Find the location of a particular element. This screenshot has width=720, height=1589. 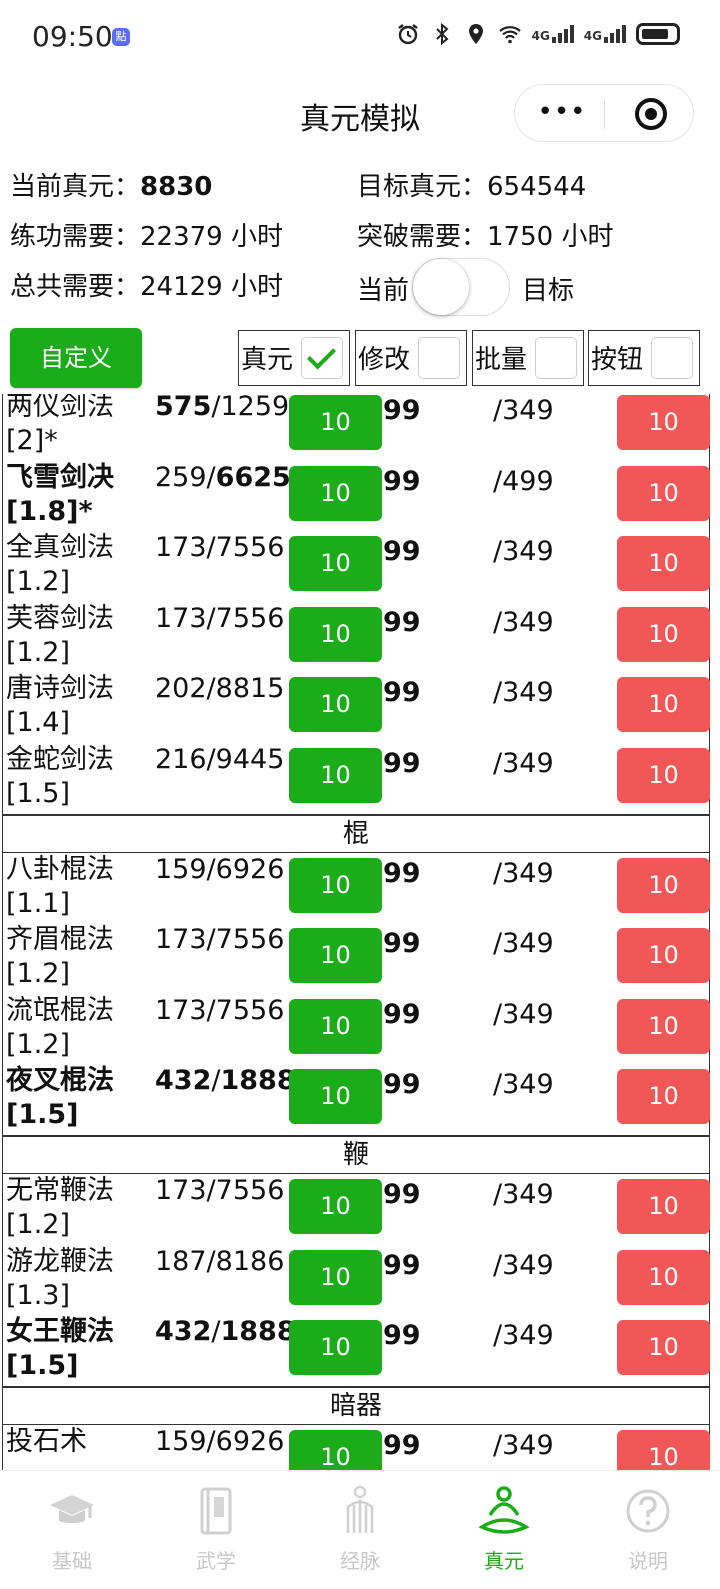

tab-martial-arts: 武学 is located at coordinates (216, 1526).